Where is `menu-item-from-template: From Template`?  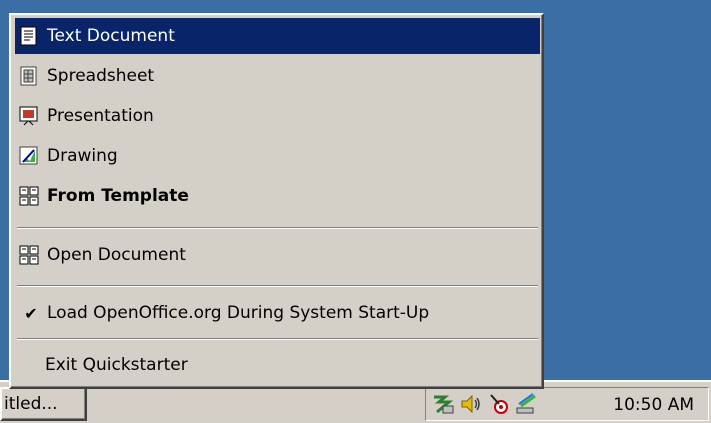 menu-item-from-template: From Template is located at coordinates (277, 196).